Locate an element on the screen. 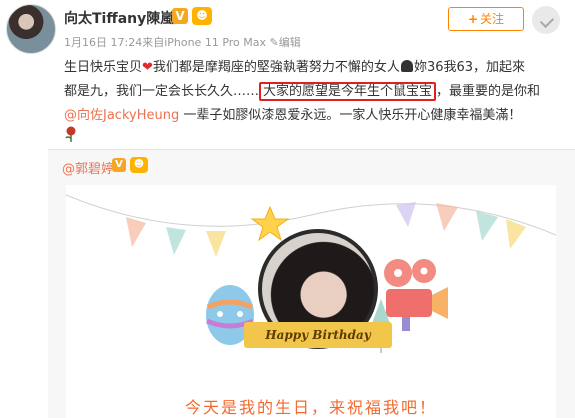 The image size is (575, 418). post-text-segment: 我们都是摩羯座的堅強執著努力不懈的女人 is located at coordinates (276, 67).